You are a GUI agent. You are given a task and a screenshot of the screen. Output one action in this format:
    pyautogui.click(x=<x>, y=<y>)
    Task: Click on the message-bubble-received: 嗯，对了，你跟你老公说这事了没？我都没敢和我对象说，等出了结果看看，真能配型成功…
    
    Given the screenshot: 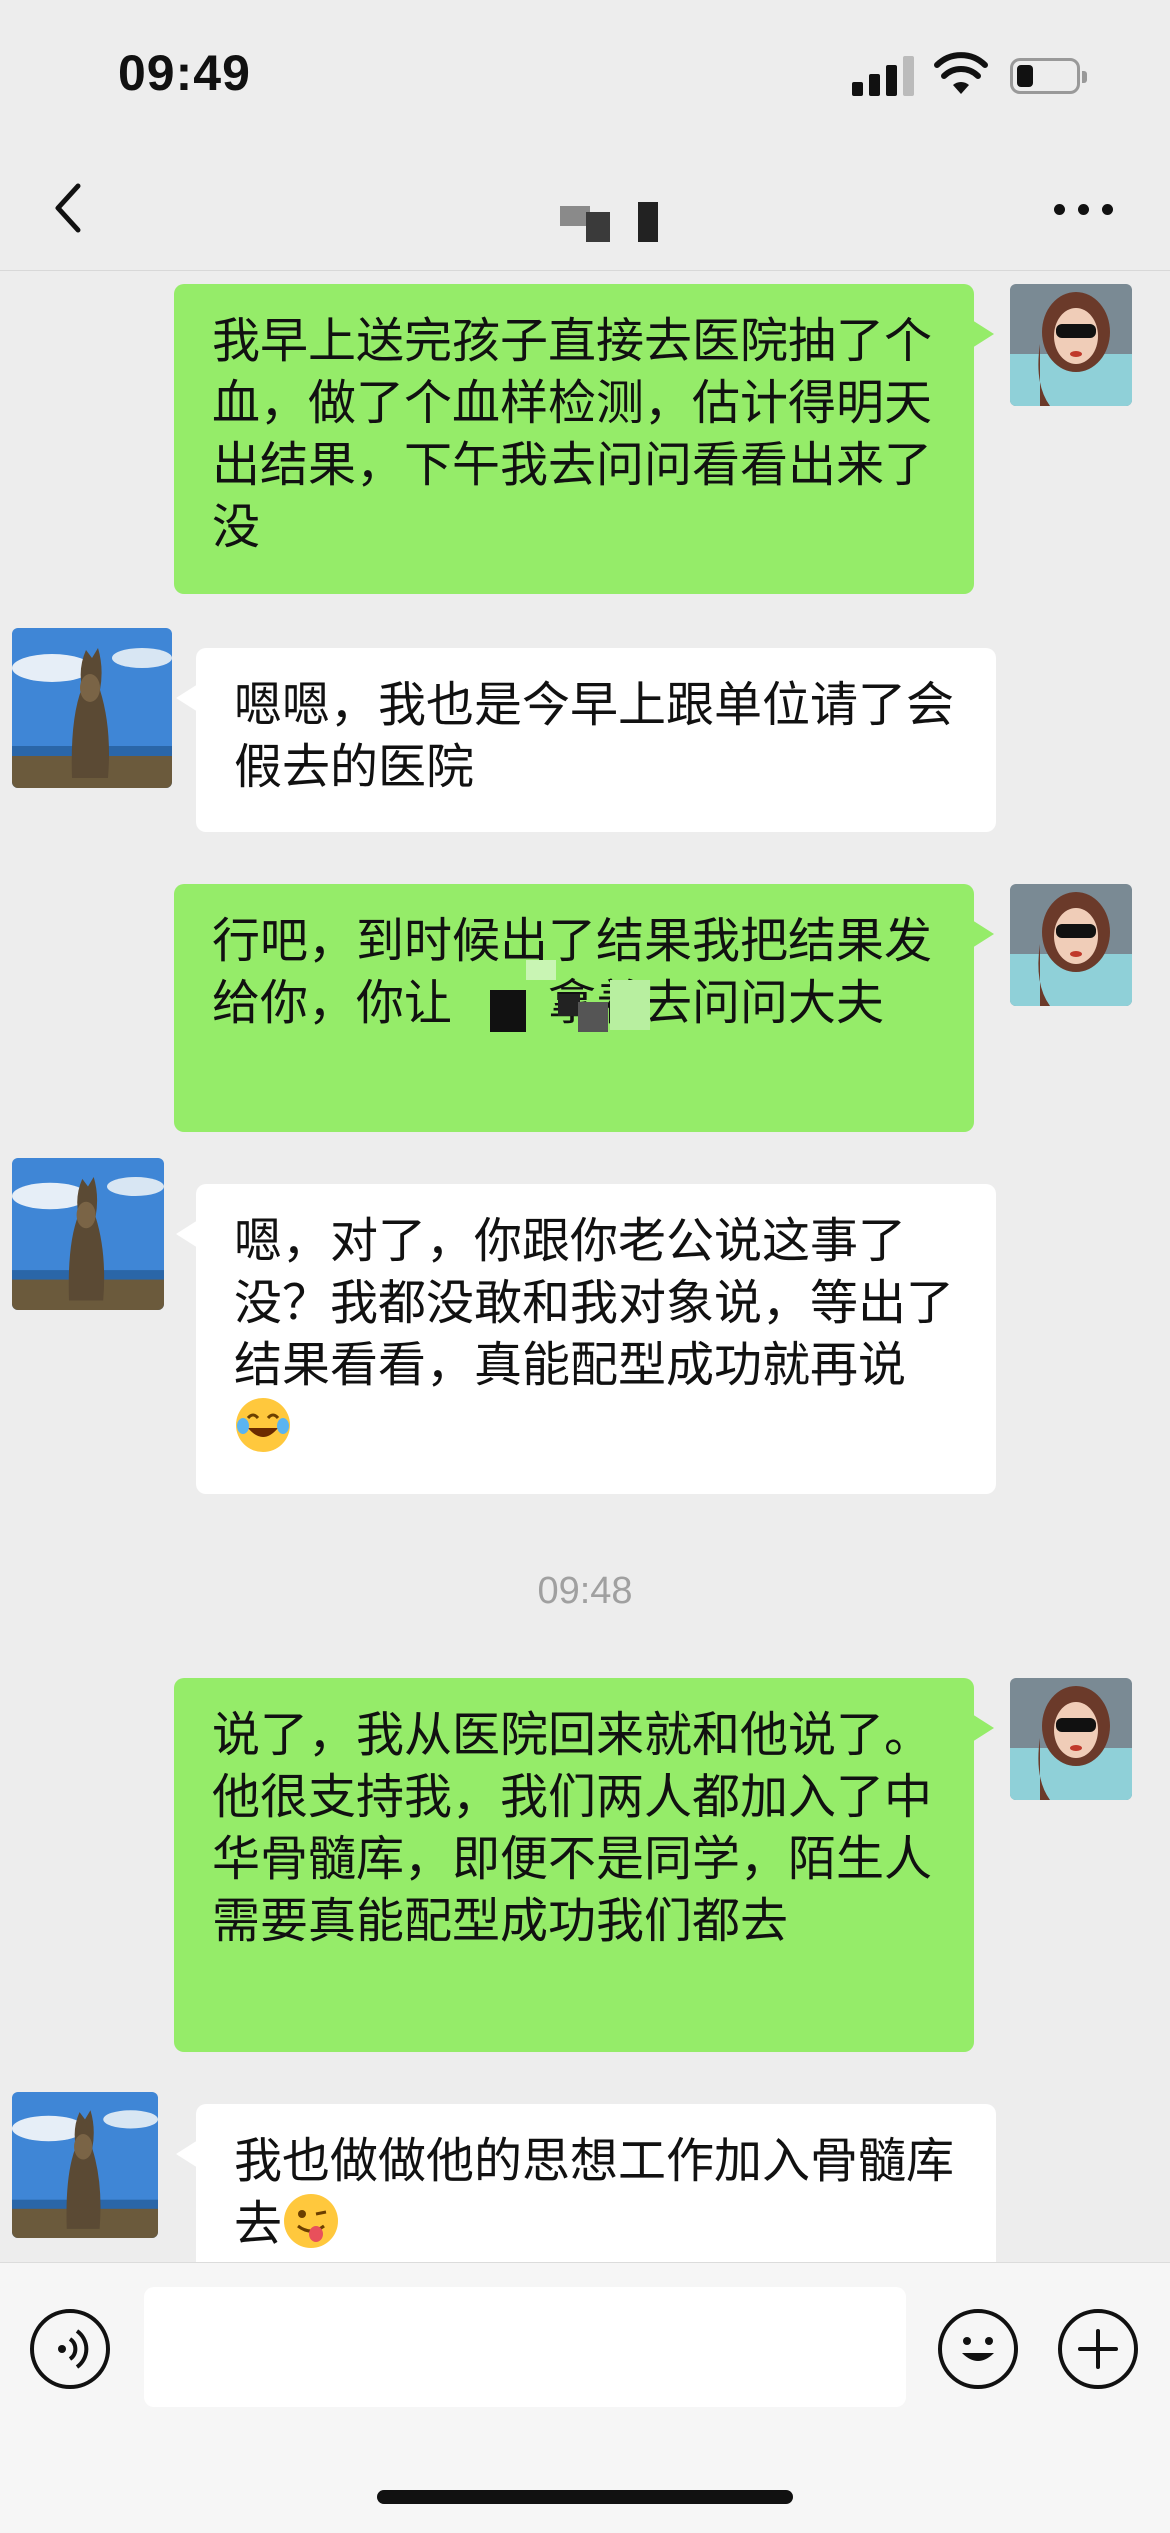 What is the action you would take?
    pyautogui.click(x=586, y=1339)
    